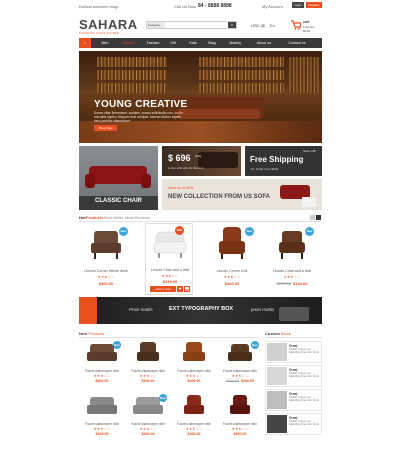 This screenshot has width=400, height=450. I want to click on tab-best-seller: Best Seller, so click(113, 217).